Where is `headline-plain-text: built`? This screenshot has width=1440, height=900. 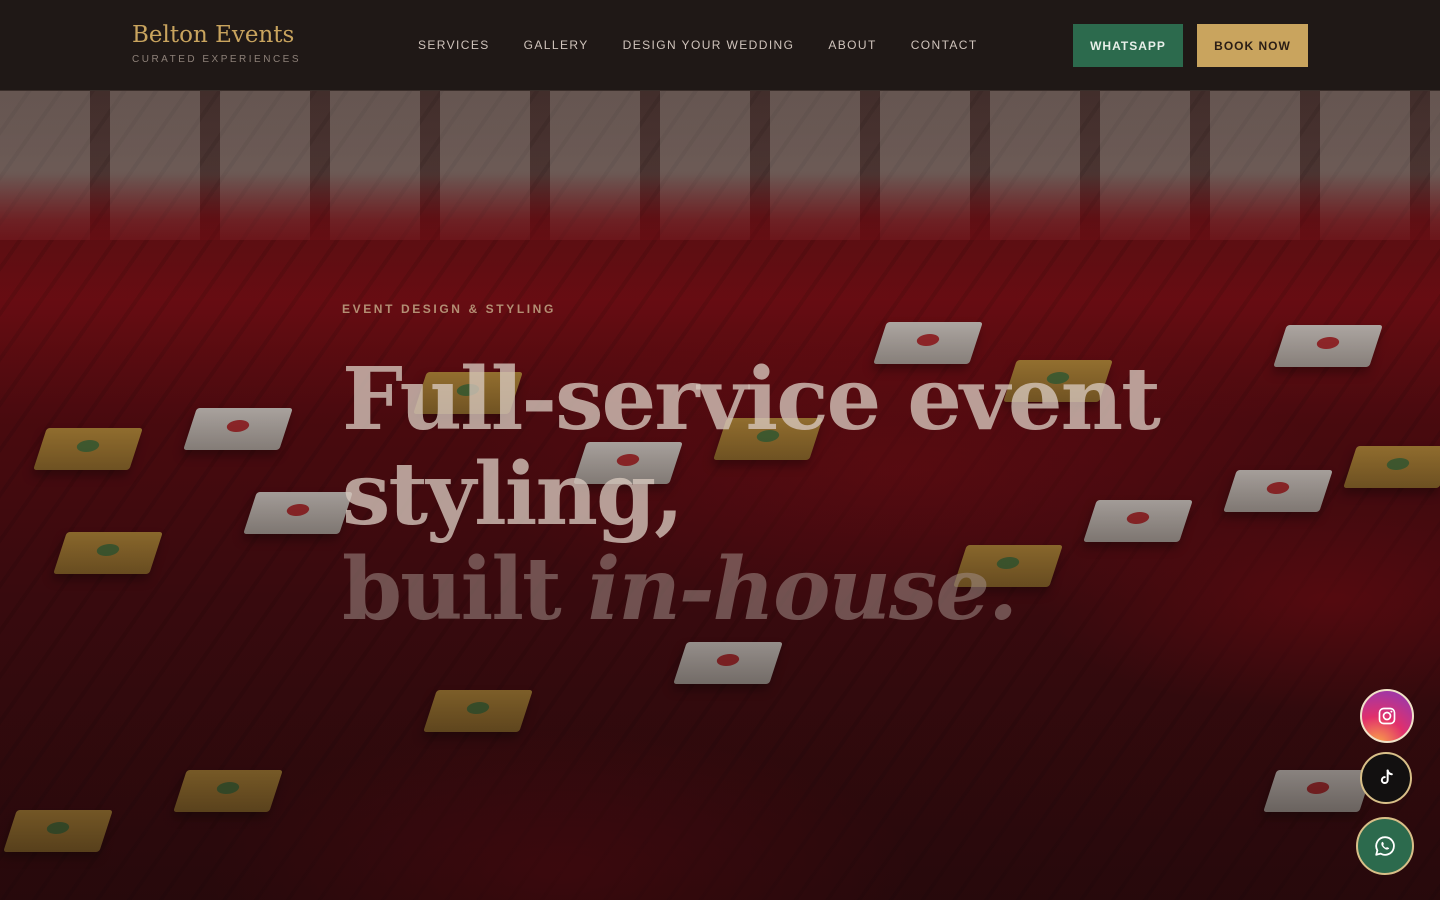 headline-plain-text: built is located at coordinates (465, 589).